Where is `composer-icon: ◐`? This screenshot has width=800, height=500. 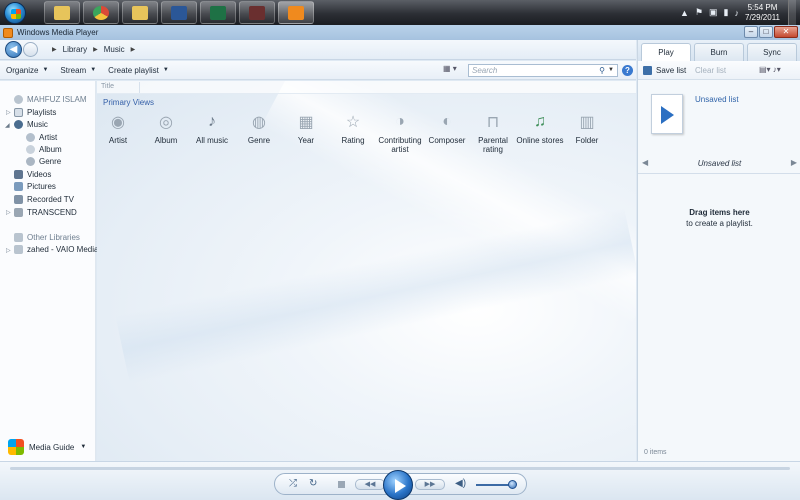 composer-icon: ◐ is located at coordinates (447, 121).